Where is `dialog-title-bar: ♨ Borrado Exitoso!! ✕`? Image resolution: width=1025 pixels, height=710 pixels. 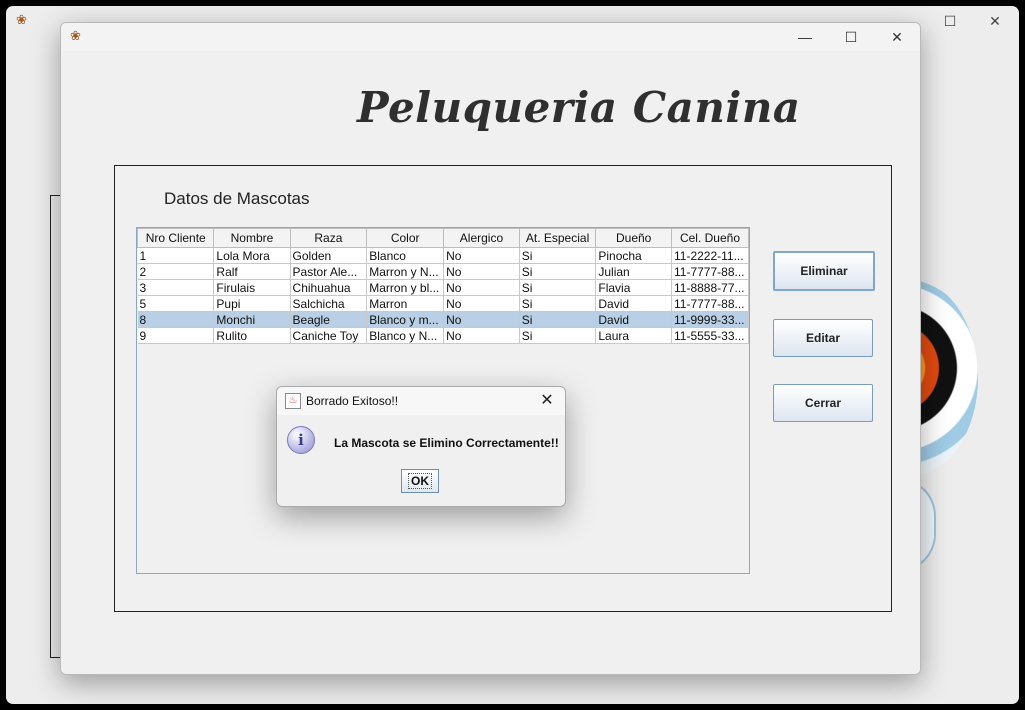
dialog-title-bar: ♨ Borrado Exitoso!! ✕ is located at coordinates (421, 401).